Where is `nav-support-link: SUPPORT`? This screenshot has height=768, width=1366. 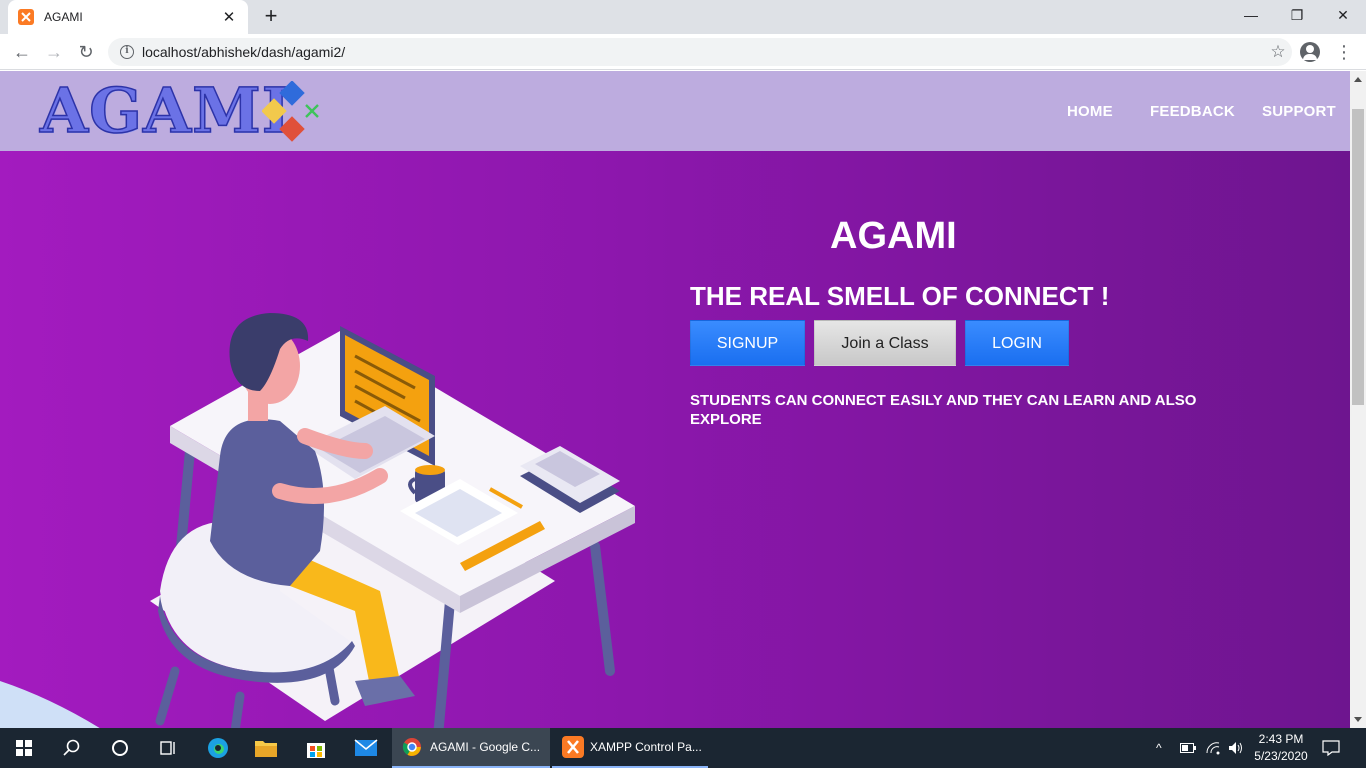
nav-support-link: SUPPORT is located at coordinates (1299, 111).